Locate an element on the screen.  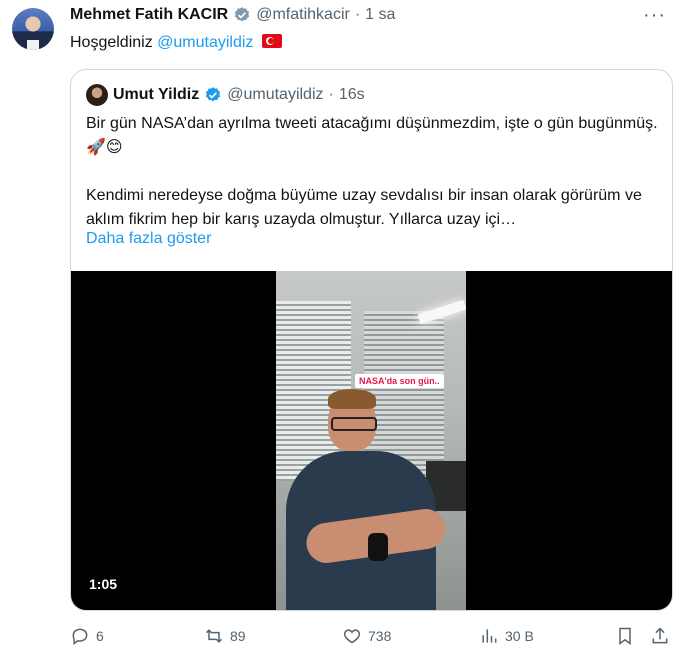
share-button is located at coordinates (660, 636).